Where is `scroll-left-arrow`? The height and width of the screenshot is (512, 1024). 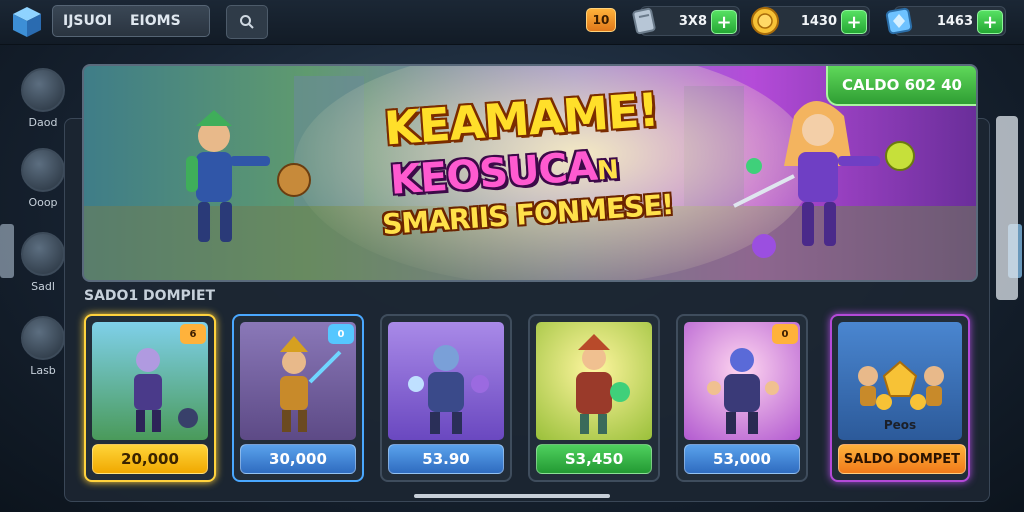 scroll-left-arrow is located at coordinates (7, 251).